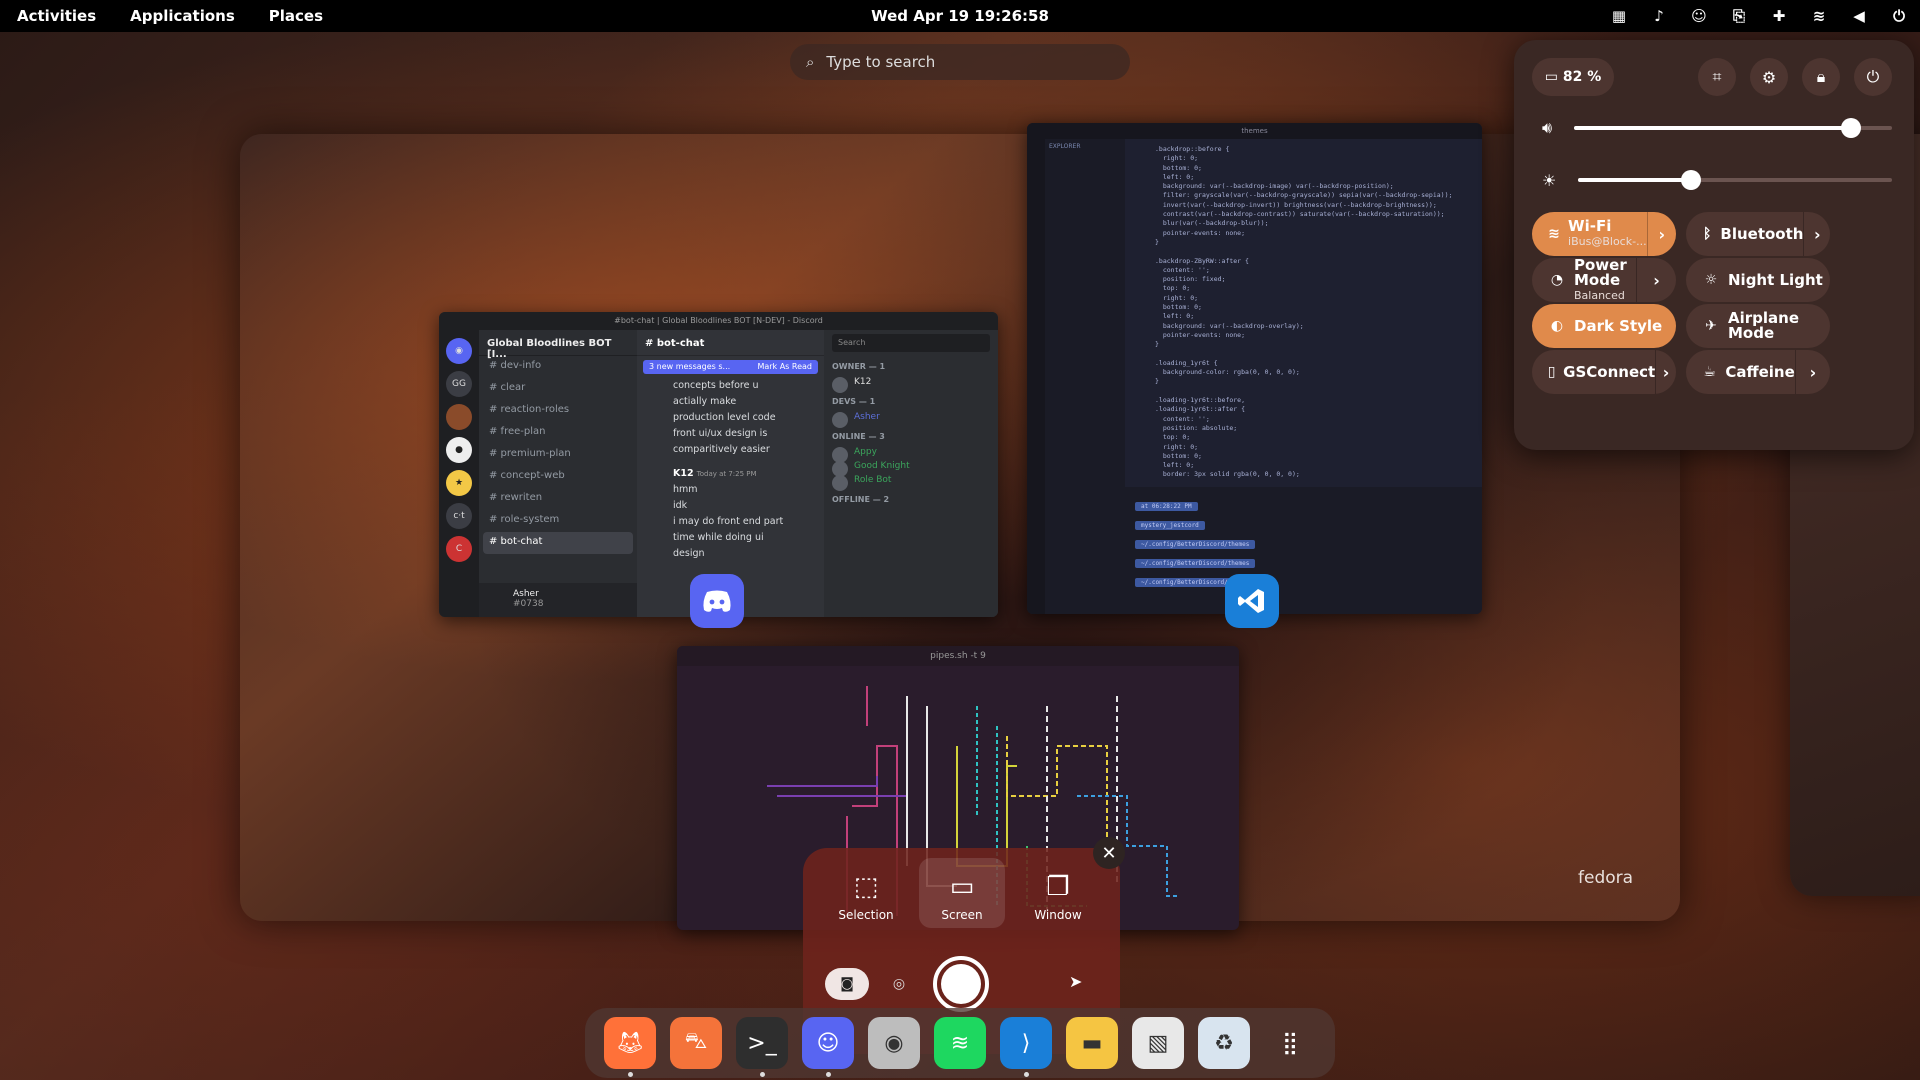 The width and height of the screenshot is (1920, 1080). Describe the element at coordinates (1758, 372) in the screenshot. I see `tile-caffeine: ☕︎ Caffeine ›` at that location.